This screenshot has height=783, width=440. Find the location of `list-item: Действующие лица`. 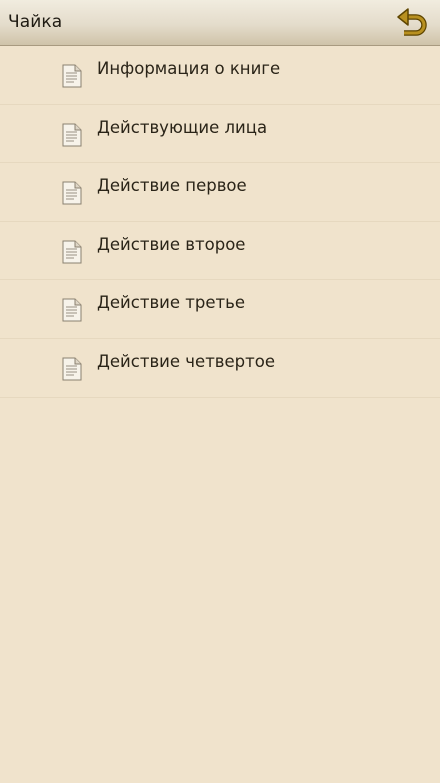

list-item: Действующие лица is located at coordinates (220, 134).